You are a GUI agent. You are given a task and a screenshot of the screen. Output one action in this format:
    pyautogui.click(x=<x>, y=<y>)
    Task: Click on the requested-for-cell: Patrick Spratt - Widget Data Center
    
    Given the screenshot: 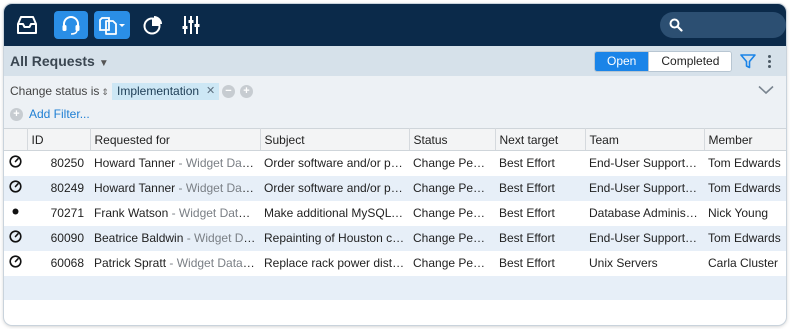 What is the action you would take?
    pyautogui.click(x=175, y=263)
    